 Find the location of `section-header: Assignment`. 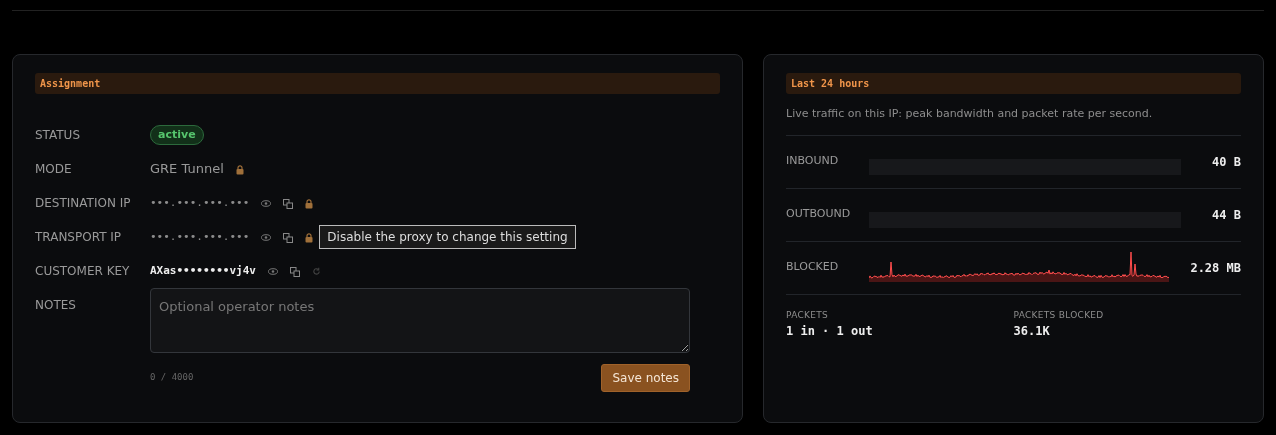

section-header: Assignment is located at coordinates (377, 83).